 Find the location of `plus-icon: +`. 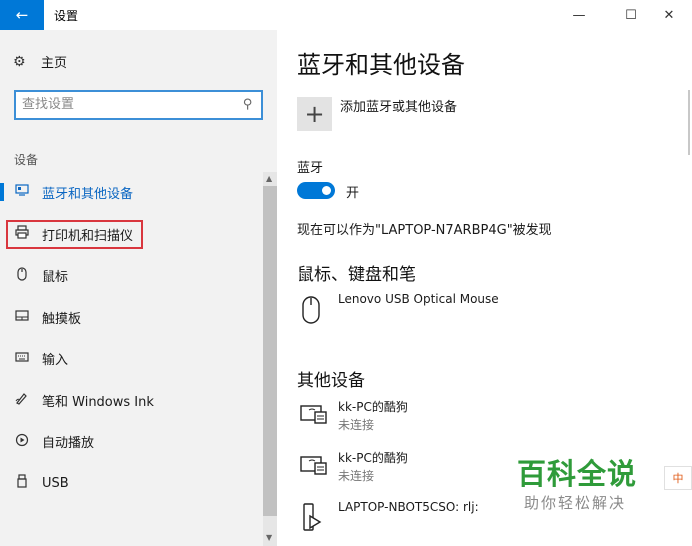

plus-icon: + is located at coordinates (314, 114).